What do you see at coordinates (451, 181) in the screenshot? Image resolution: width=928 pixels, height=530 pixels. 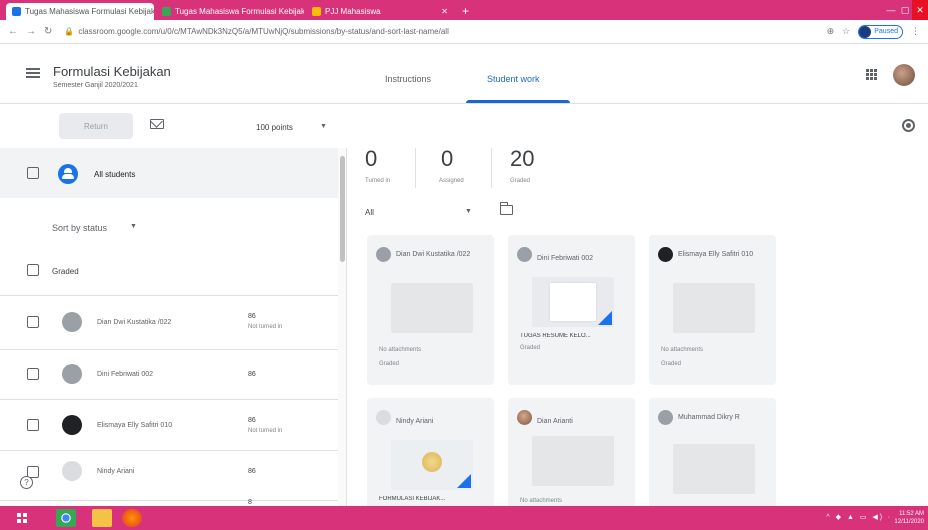 I see `assigned-label: Assigned` at bounding box center [451, 181].